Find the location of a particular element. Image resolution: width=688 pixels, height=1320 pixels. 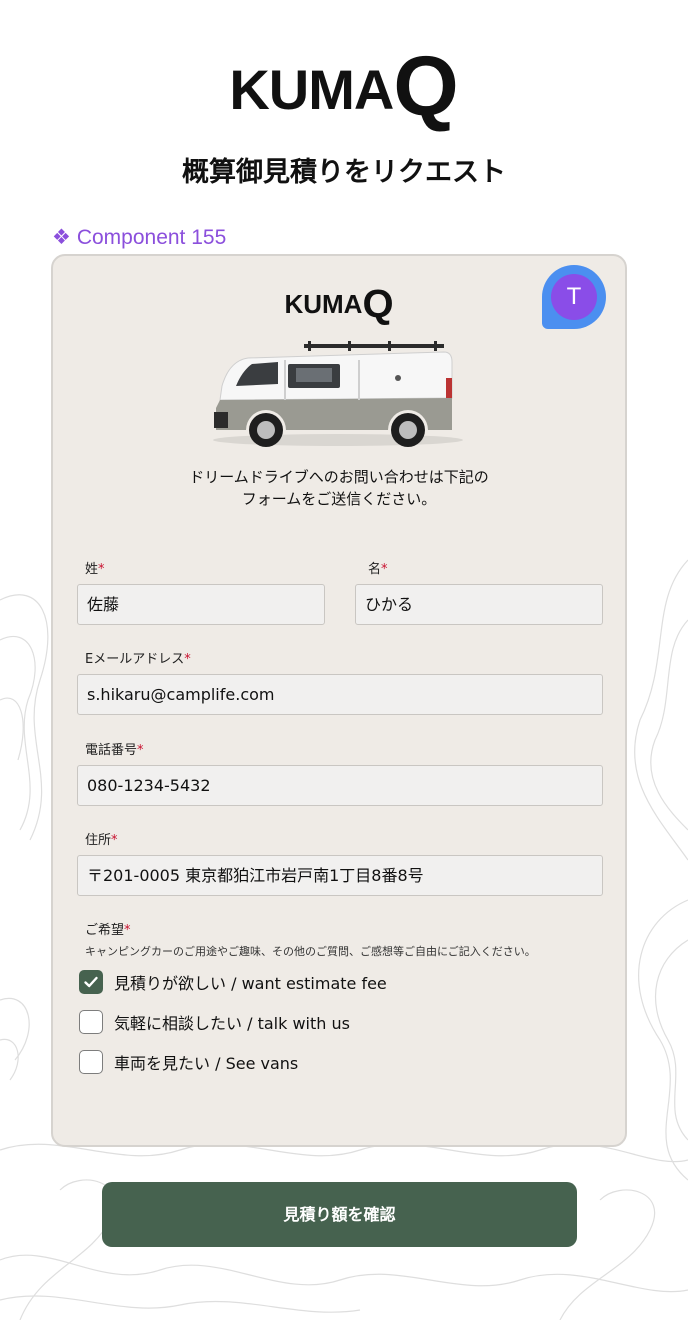

option-talk-label: 気軽に相談したい / talk with us is located at coordinates (232, 1023).